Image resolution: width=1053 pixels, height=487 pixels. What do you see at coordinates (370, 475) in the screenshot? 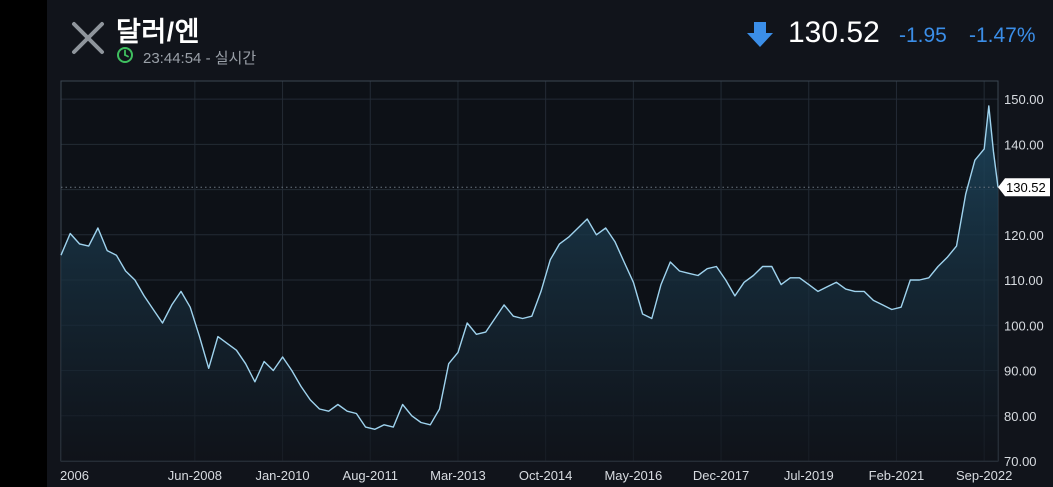
I see `x-tick-label: Aug-2011` at bounding box center [370, 475].